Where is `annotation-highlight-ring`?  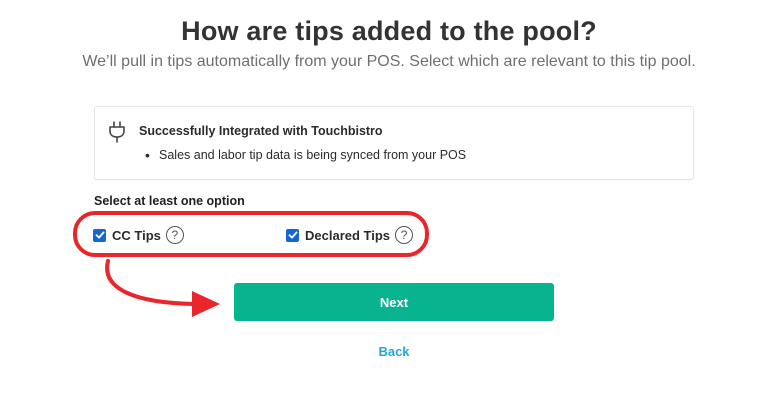
annotation-highlight-ring is located at coordinates (251, 234).